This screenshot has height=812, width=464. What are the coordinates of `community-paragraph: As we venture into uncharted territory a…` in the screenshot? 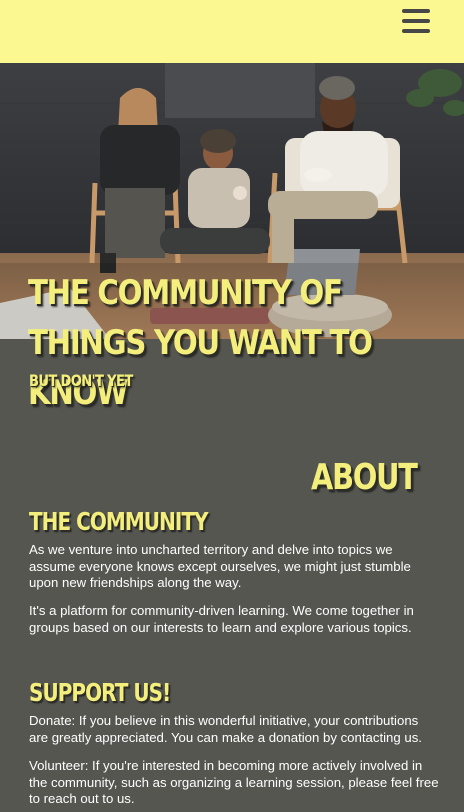 It's located at (220, 566).